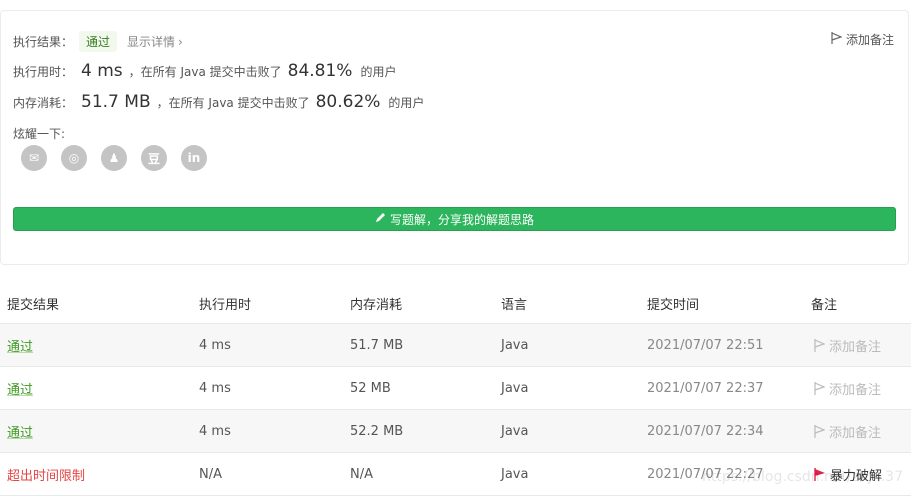  What do you see at coordinates (154, 158) in the screenshot?
I see `douban-icon: 豆` at bounding box center [154, 158].